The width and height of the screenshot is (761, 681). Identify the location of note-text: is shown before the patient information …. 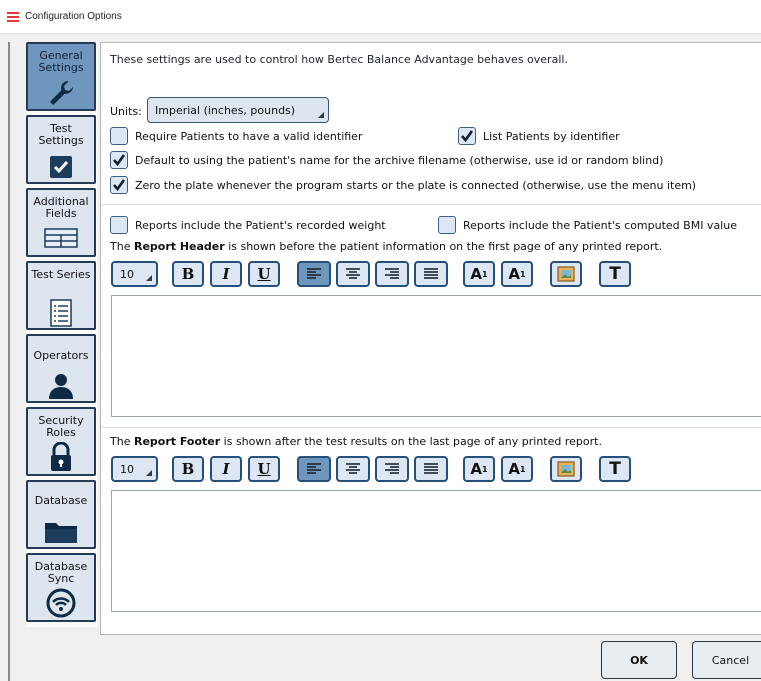
(443, 246).